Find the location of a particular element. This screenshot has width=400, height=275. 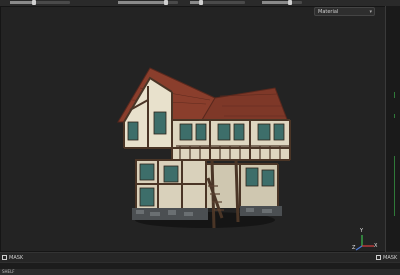

shelf-tab: SHELF is located at coordinates (200, 272).